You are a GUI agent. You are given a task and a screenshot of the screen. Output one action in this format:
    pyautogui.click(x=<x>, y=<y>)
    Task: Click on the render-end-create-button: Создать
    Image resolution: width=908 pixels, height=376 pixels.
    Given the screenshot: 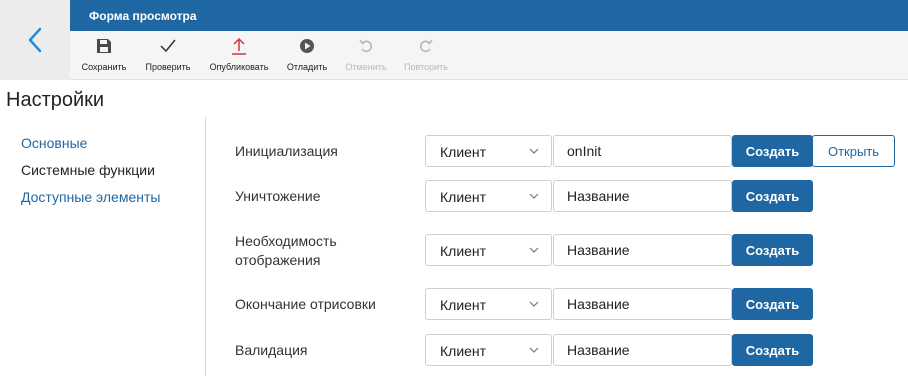 What is the action you would take?
    pyautogui.click(x=772, y=304)
    